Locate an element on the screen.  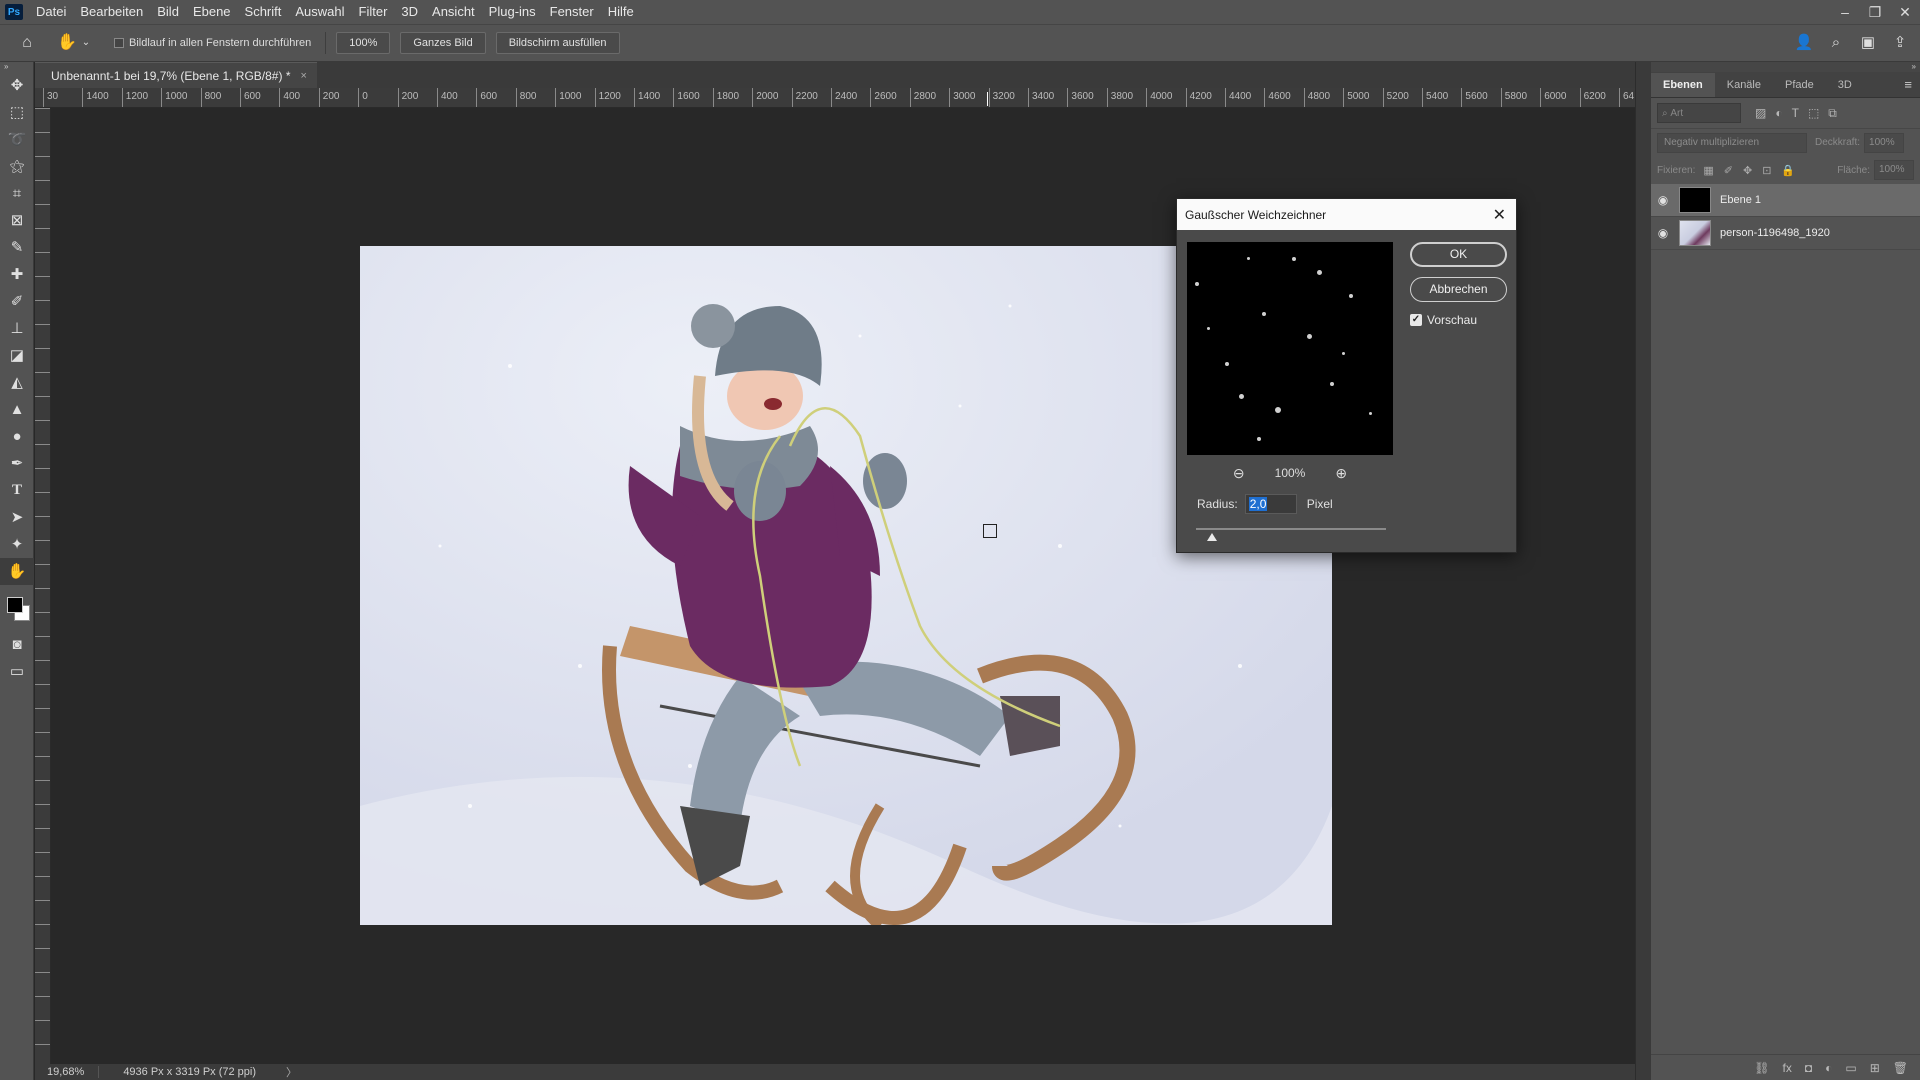
healing-brush-icon: ✚ is located at coordinates (17, 274).